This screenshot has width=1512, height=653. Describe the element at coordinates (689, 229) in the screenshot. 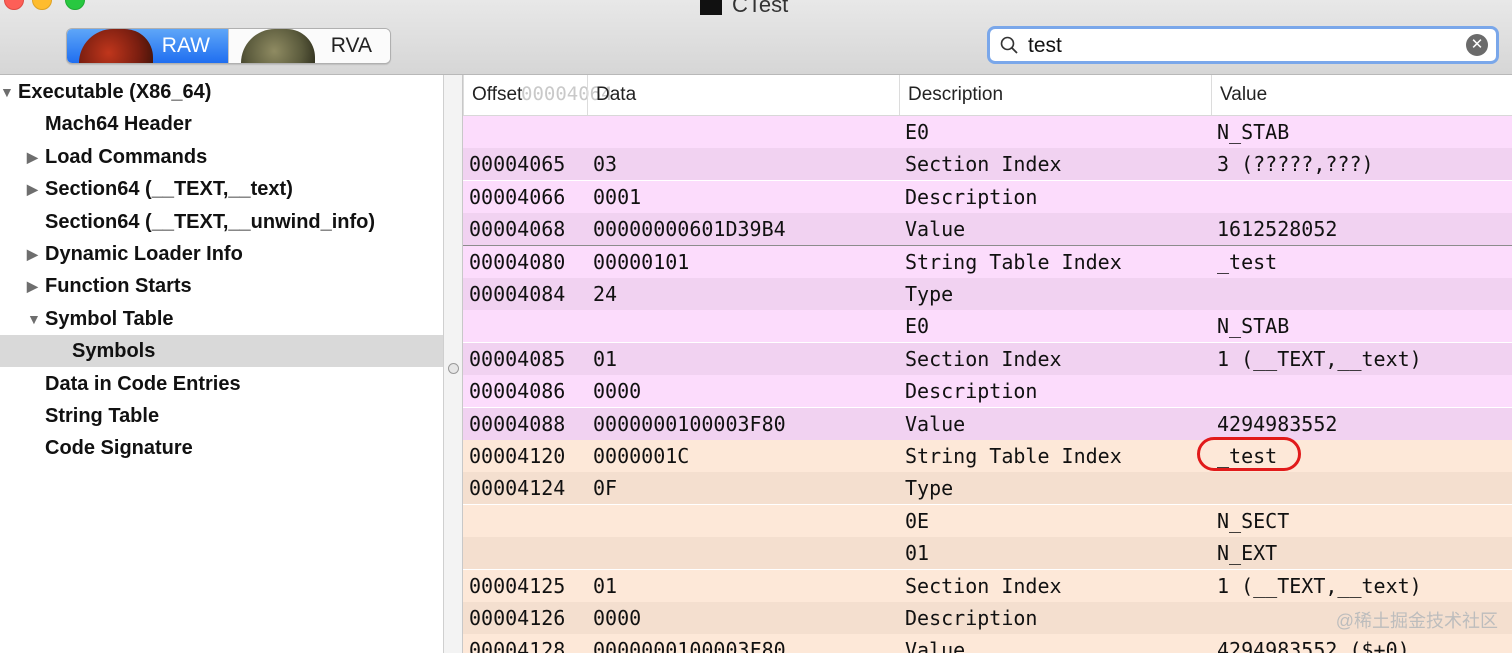

I see `data-cell: 00000000601D39B4` at that location.